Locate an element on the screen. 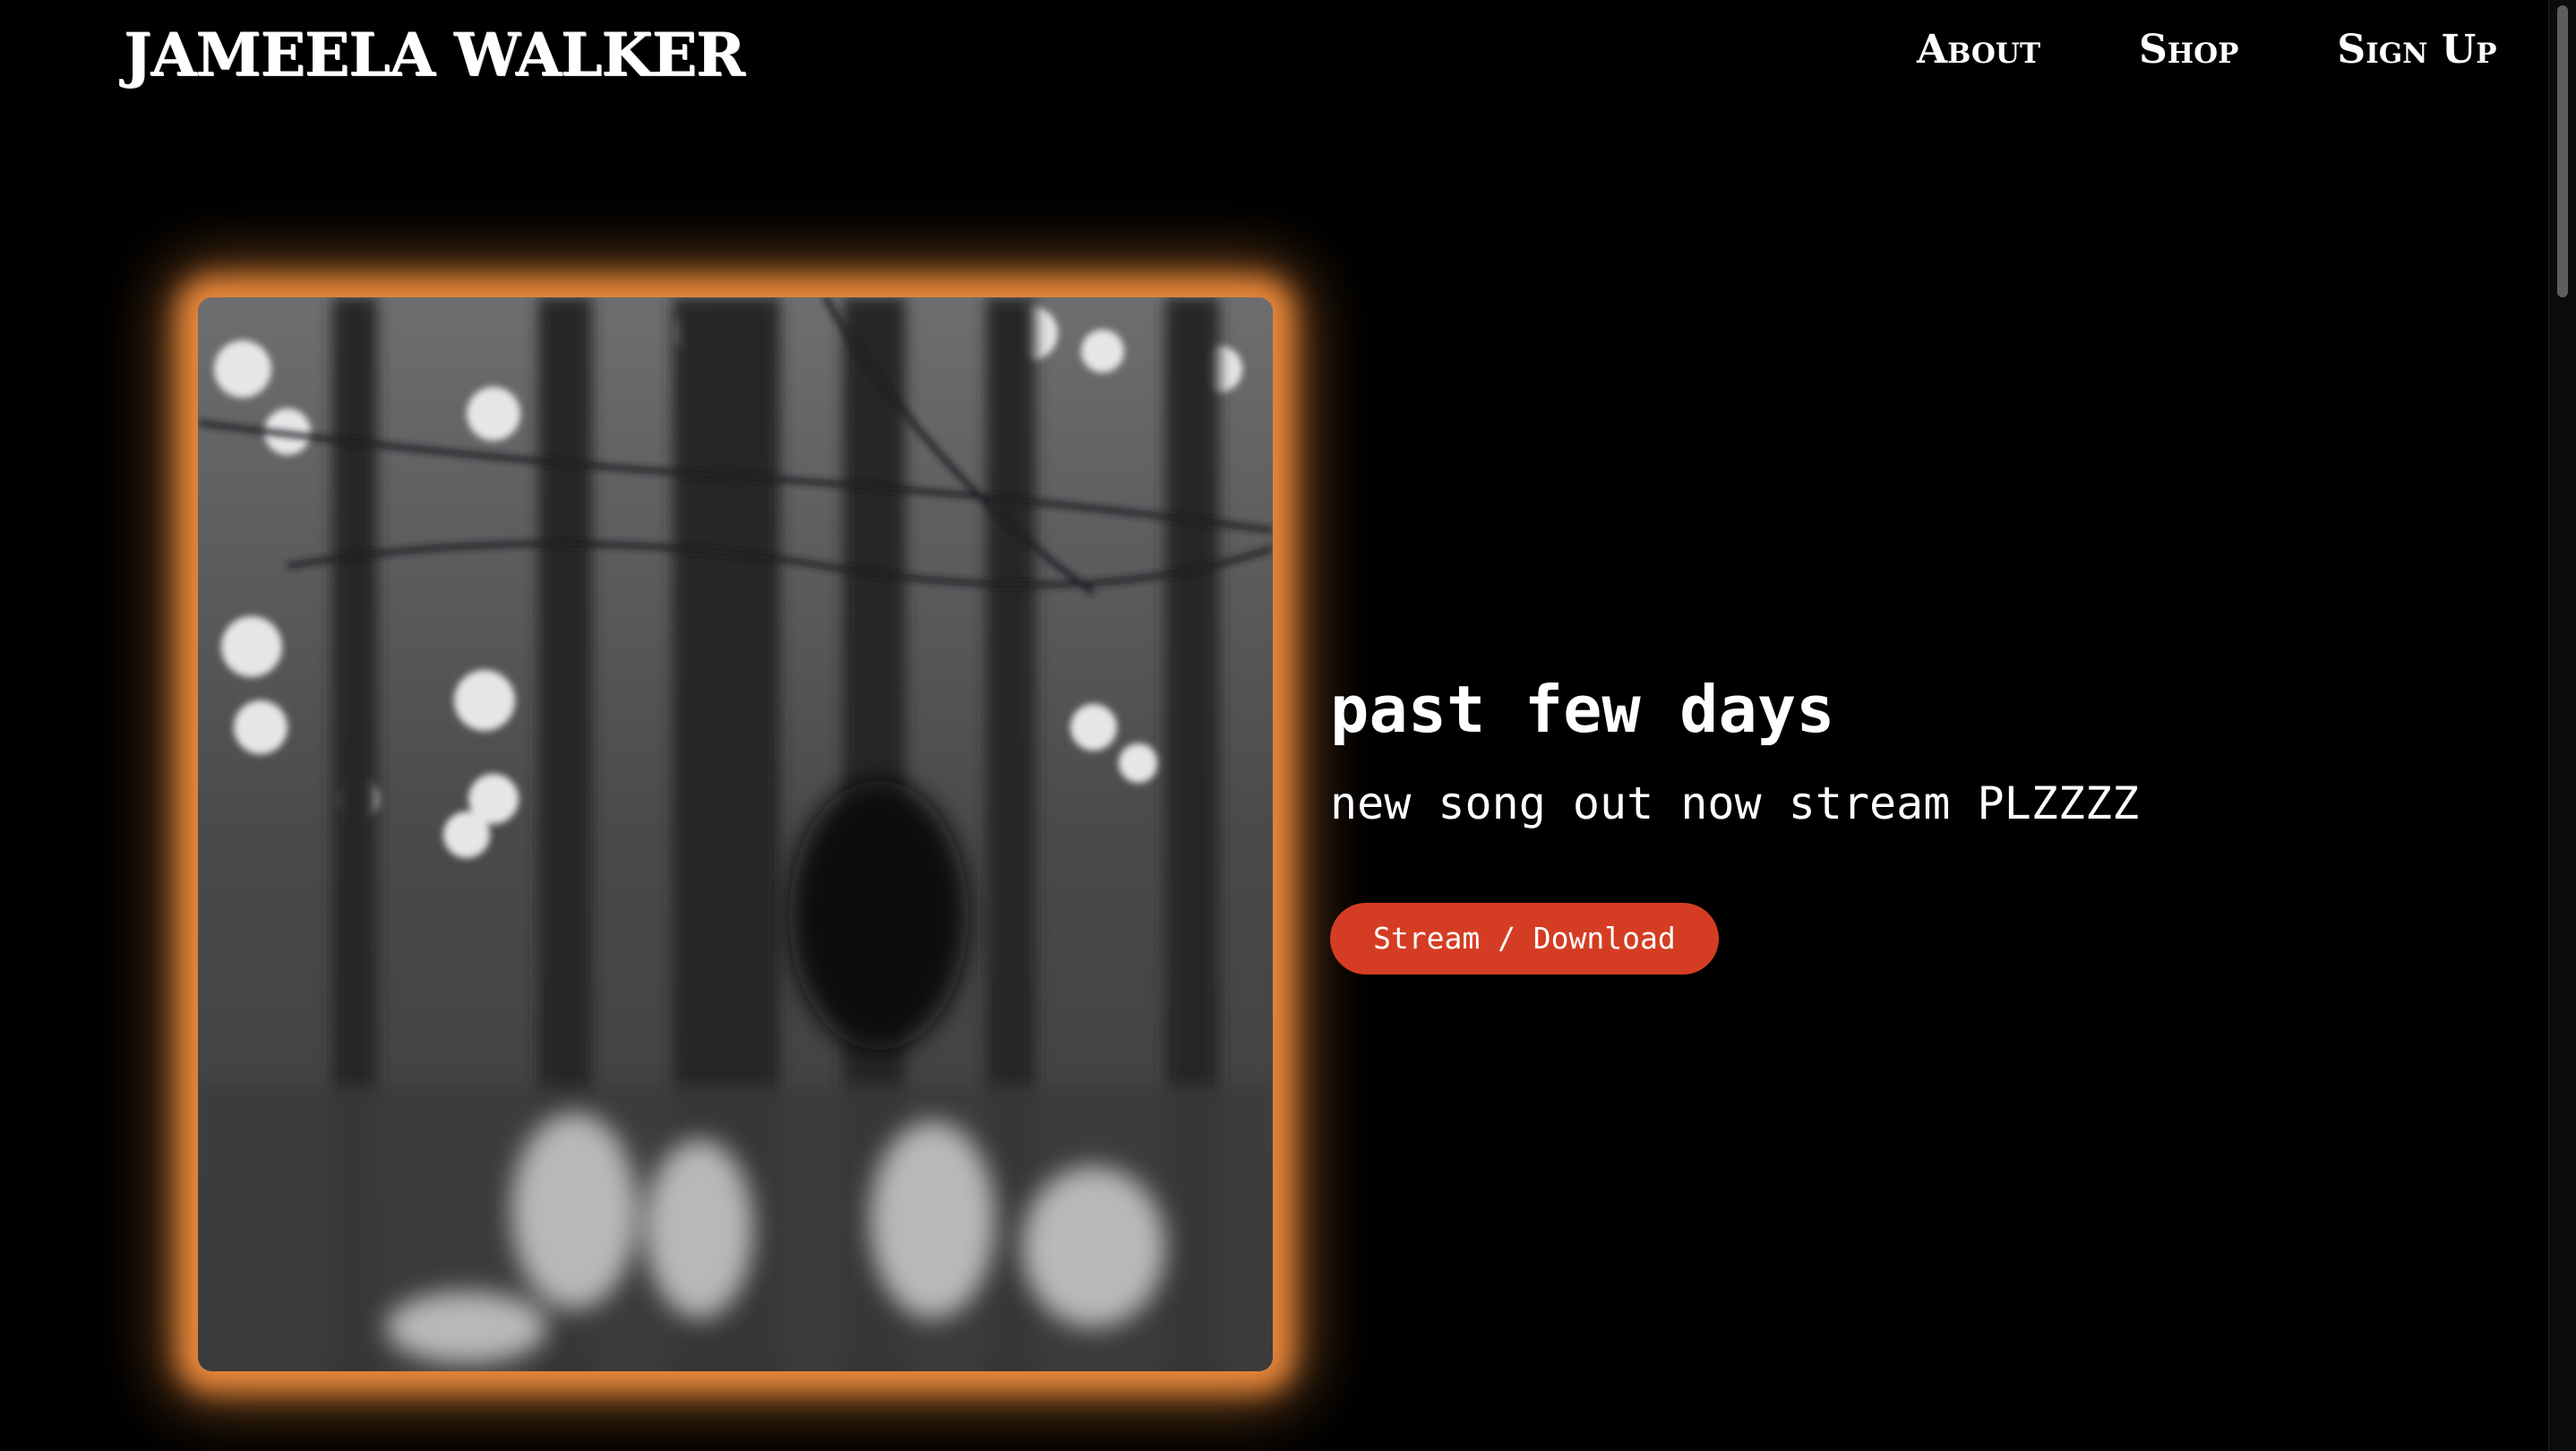 Image resolution: width=2576 pixels, height=1451 pixels. stream-download-button: Stream / Download is located at coordinates (1524, 939).